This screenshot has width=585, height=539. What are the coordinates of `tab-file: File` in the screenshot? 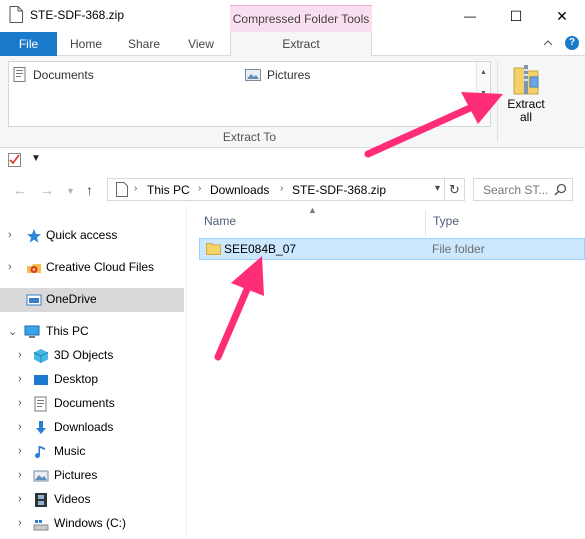 It's located at (28, 44).